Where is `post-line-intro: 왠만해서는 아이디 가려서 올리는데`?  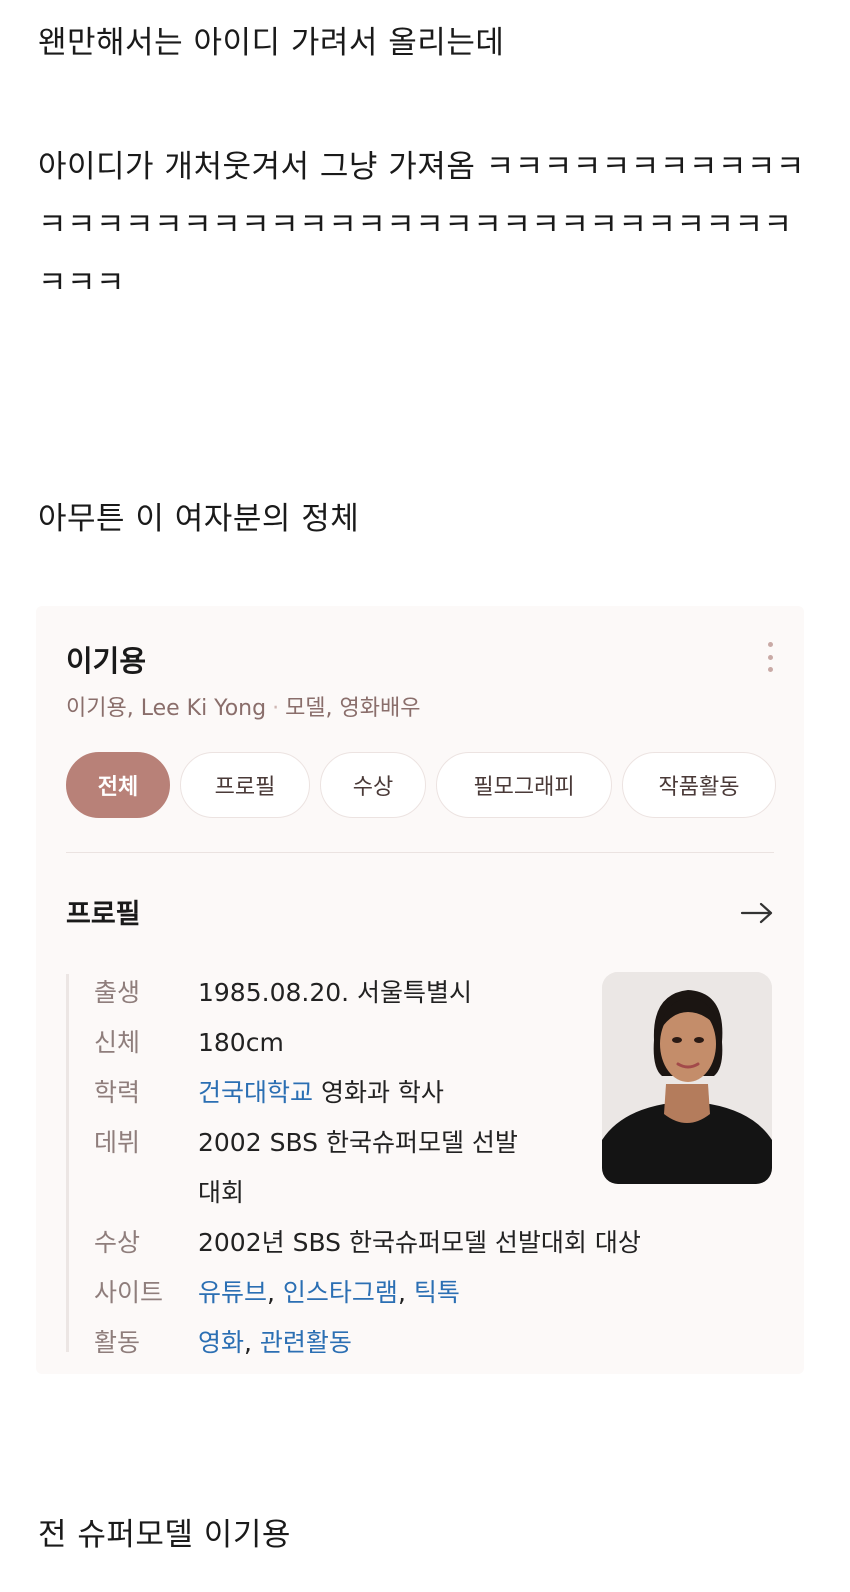 post-line-intro: 왠만해서는 아이디 가려서 올리는데 is located at coordinates (271, 43).